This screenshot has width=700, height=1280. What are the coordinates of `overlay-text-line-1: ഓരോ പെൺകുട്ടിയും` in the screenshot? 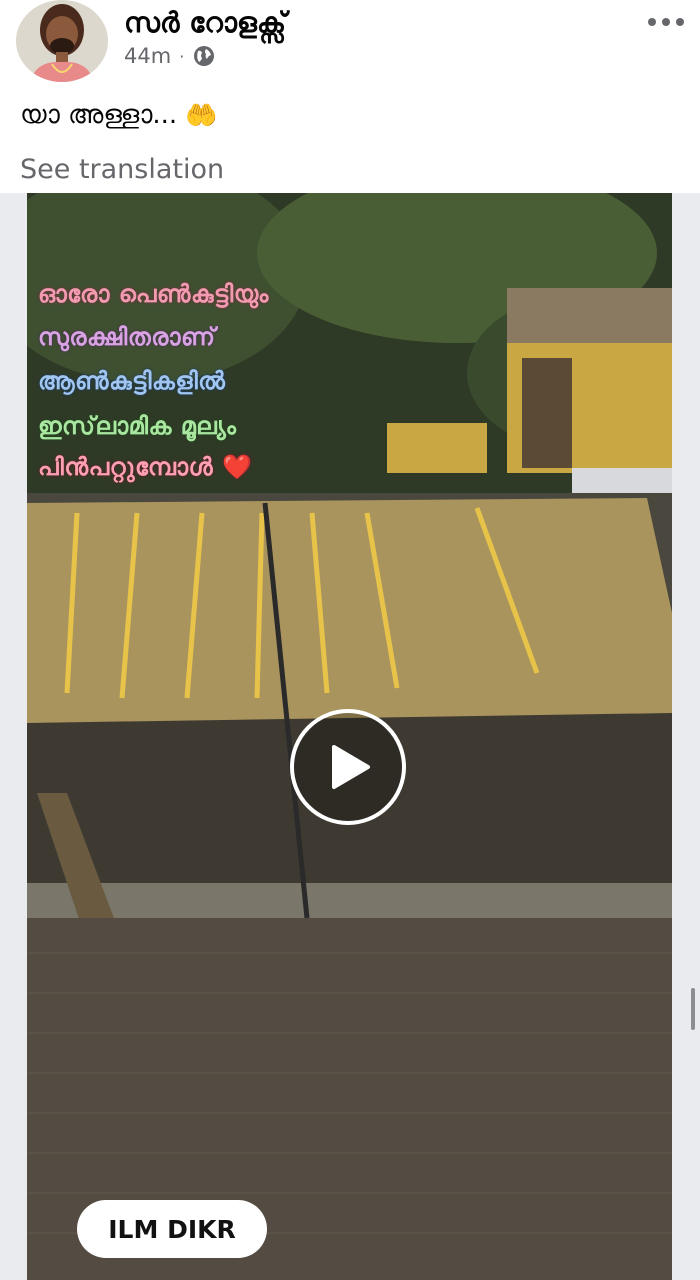 It's located at (153, 294).